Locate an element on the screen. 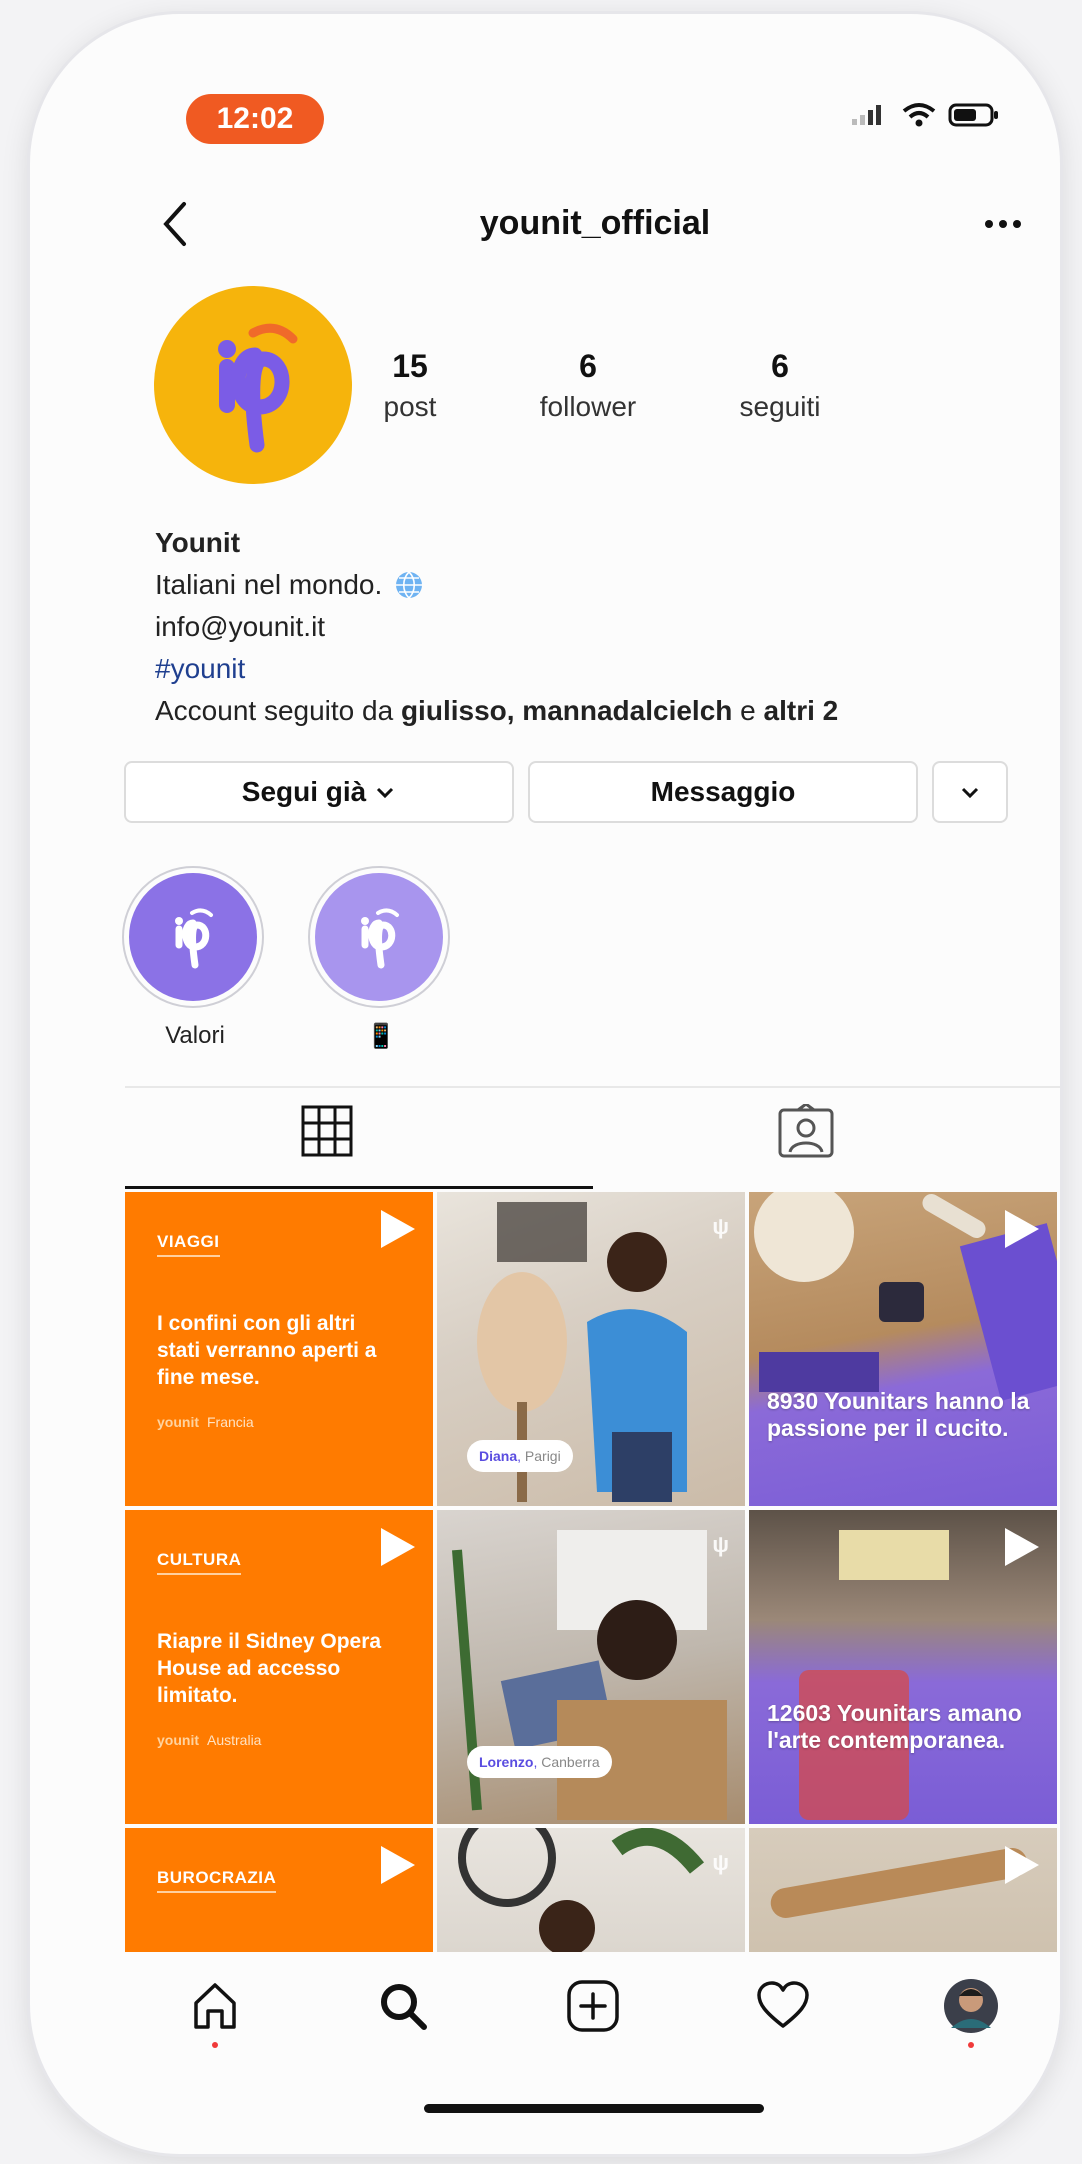  post-photo is located at coordinates (581, 1890).